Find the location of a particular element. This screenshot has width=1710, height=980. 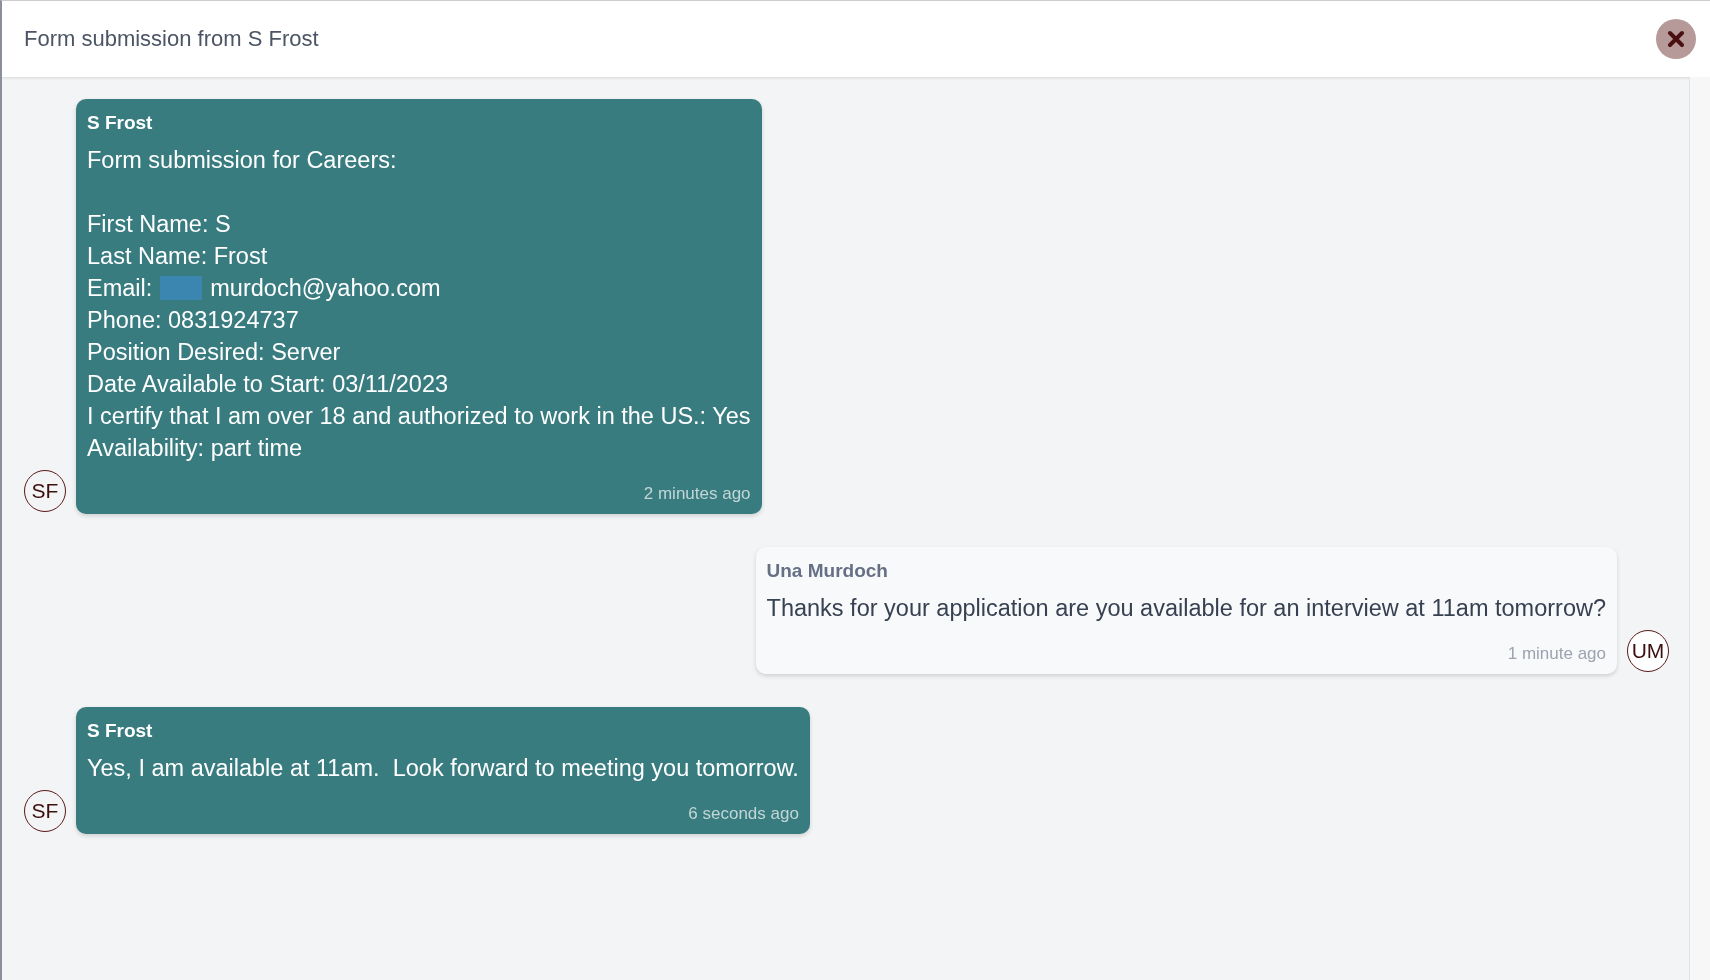

dialog-title: Form submission from S Frost is located at coordinates (171, 39).